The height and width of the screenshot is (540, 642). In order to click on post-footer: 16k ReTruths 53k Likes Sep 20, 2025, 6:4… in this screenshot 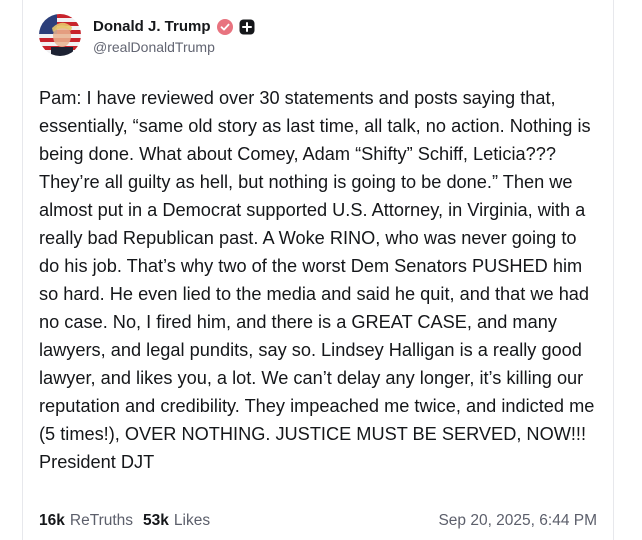, I will do `click(318, 521)`.